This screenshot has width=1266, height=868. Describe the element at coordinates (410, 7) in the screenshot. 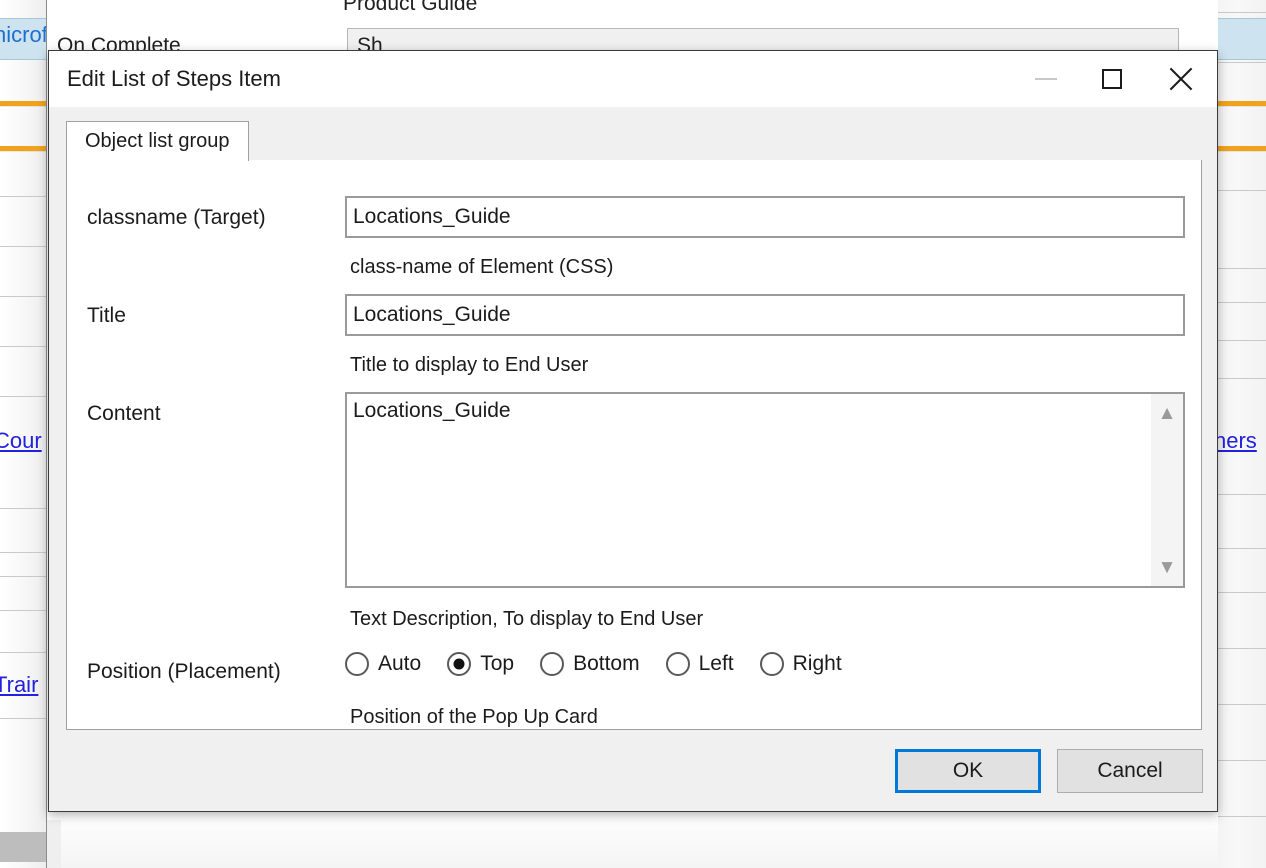

I see `parent-heading: Product Guide` at that location.